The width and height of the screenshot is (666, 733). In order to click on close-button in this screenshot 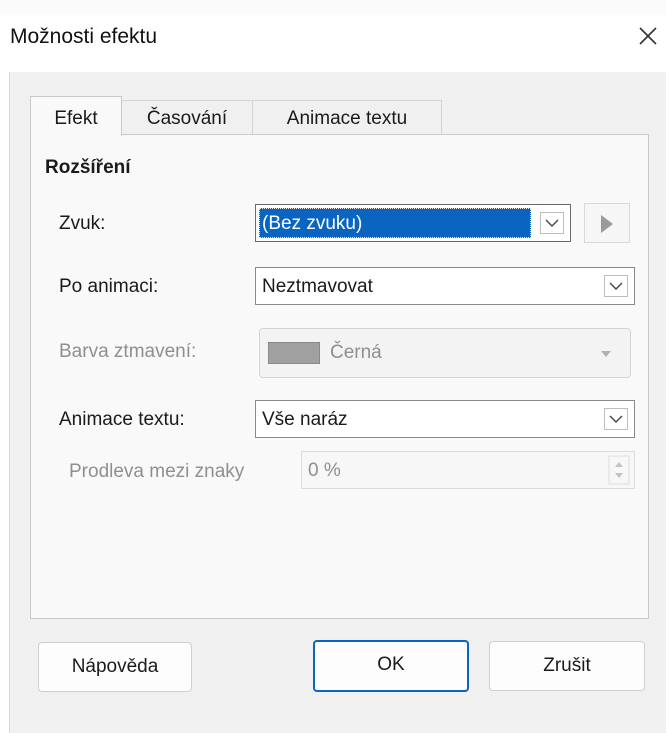, I will do `click(648, 37)`.